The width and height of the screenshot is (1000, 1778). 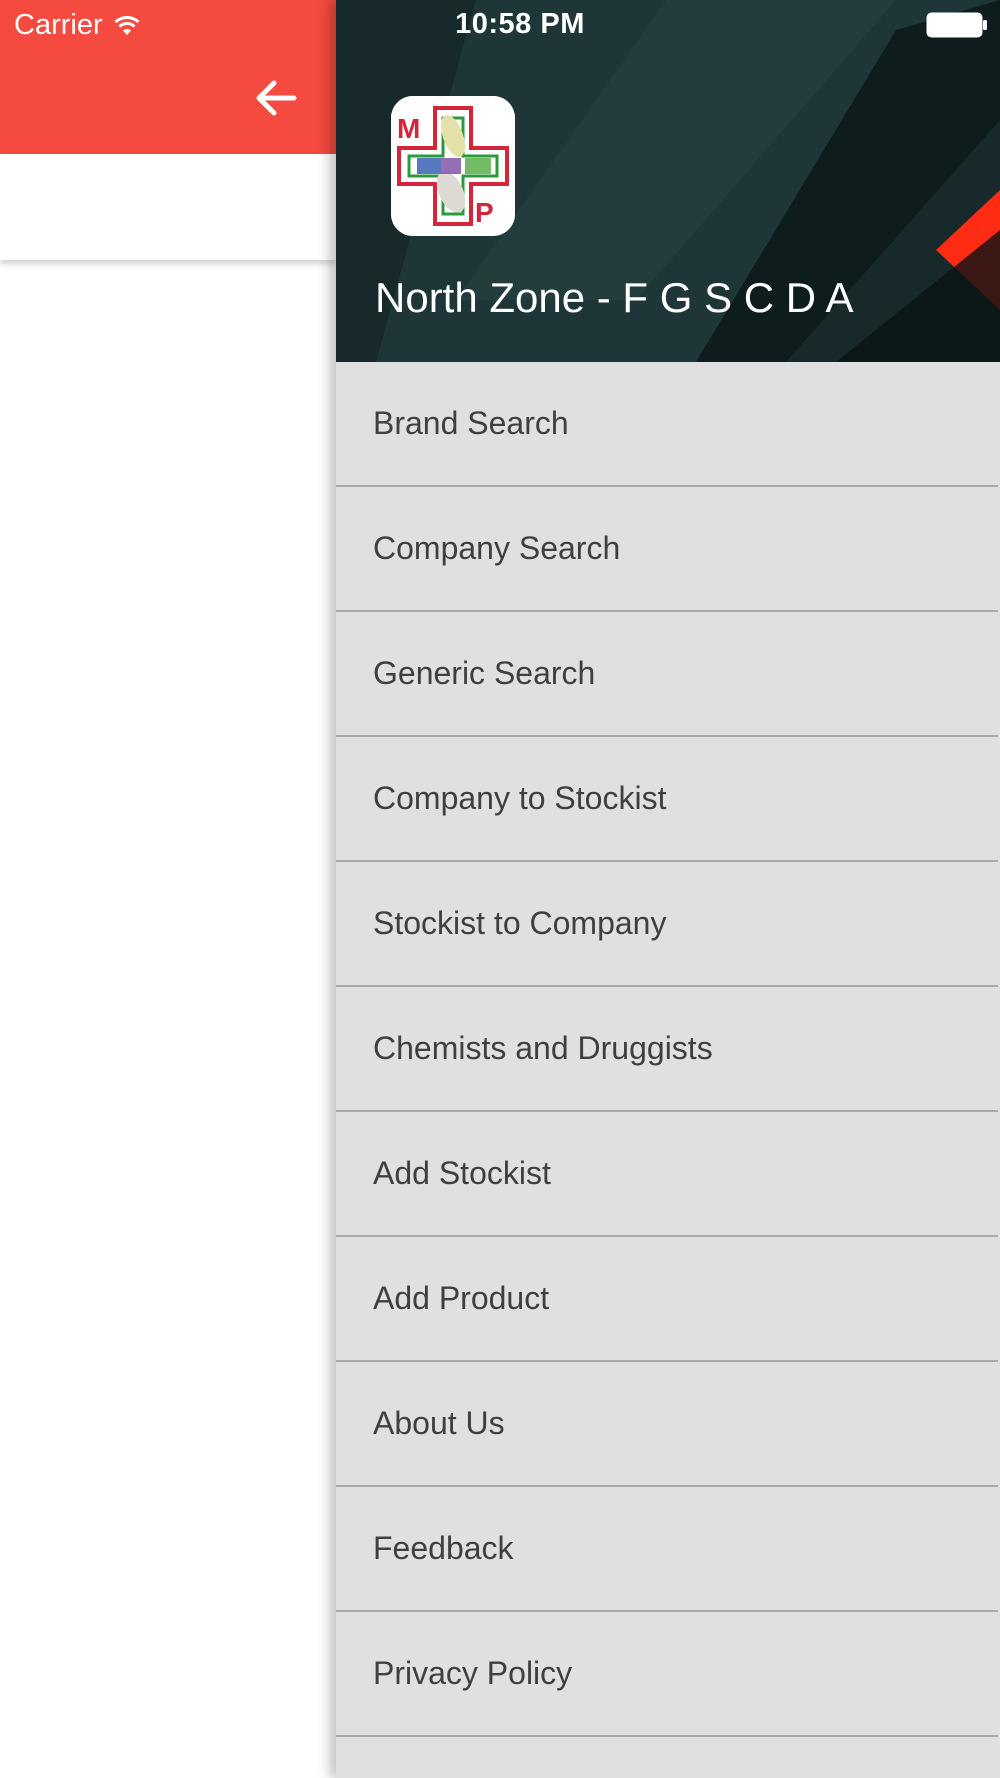 I want to click on menu-item-partial, so click(x=667, y=1757).